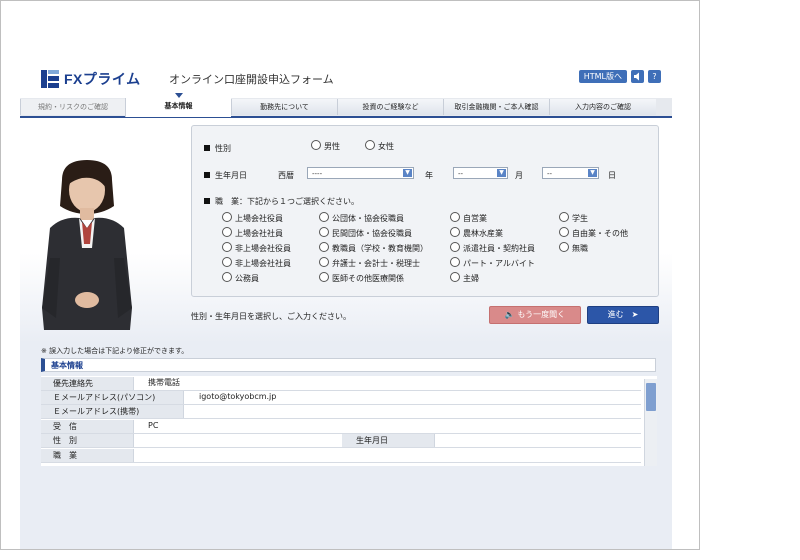 This screenshot has width=800, height=560. I want to click on occupation-option: 派遣社員・契約社員, so click(492, 248).